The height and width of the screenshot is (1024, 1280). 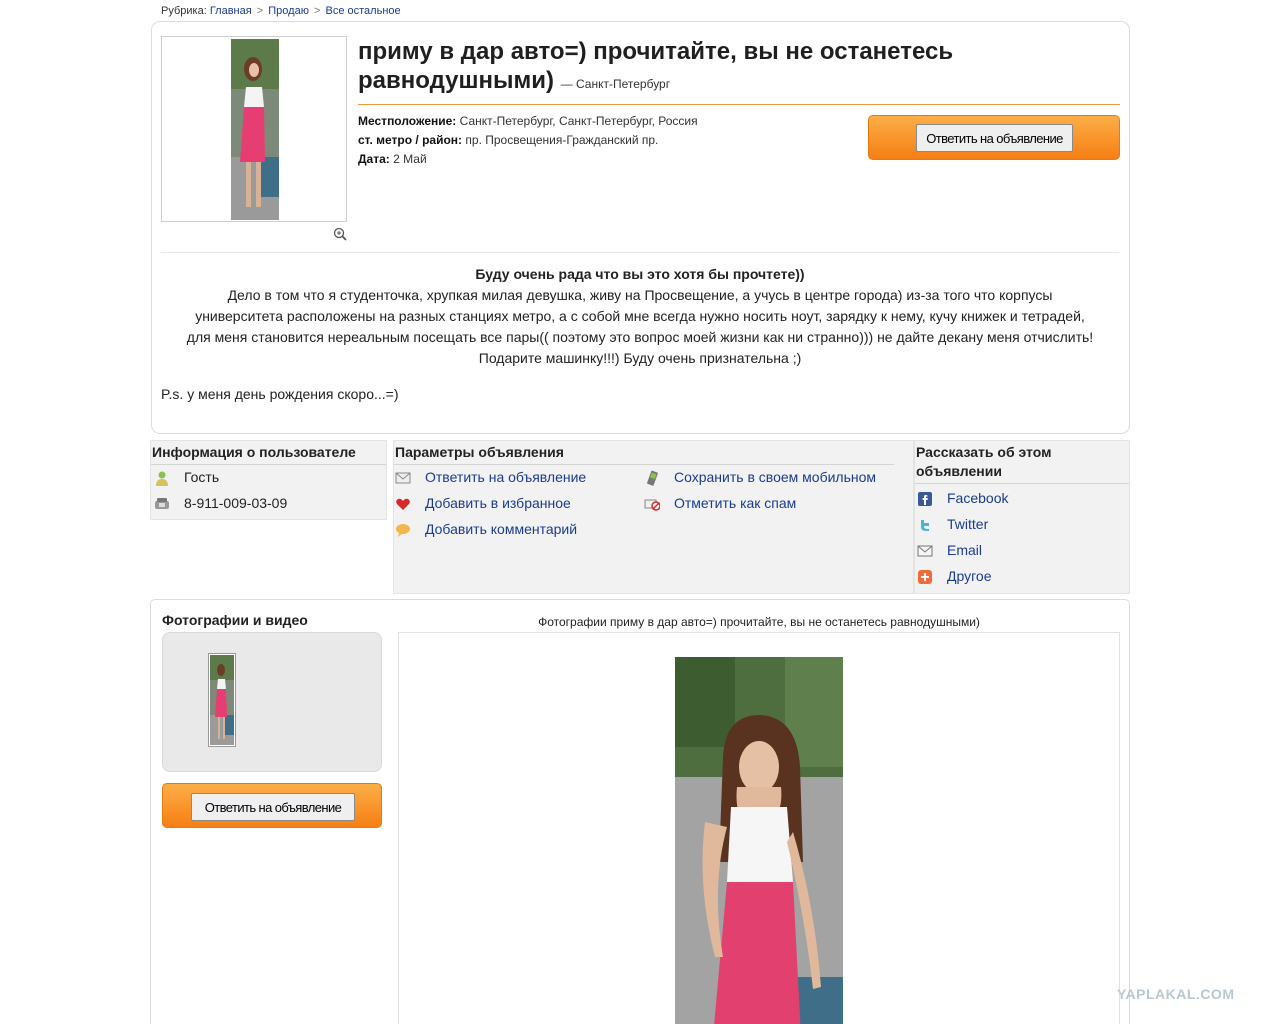 I want to click on user-phone: 8-911-009-03-09, so click(x=236, y=503).